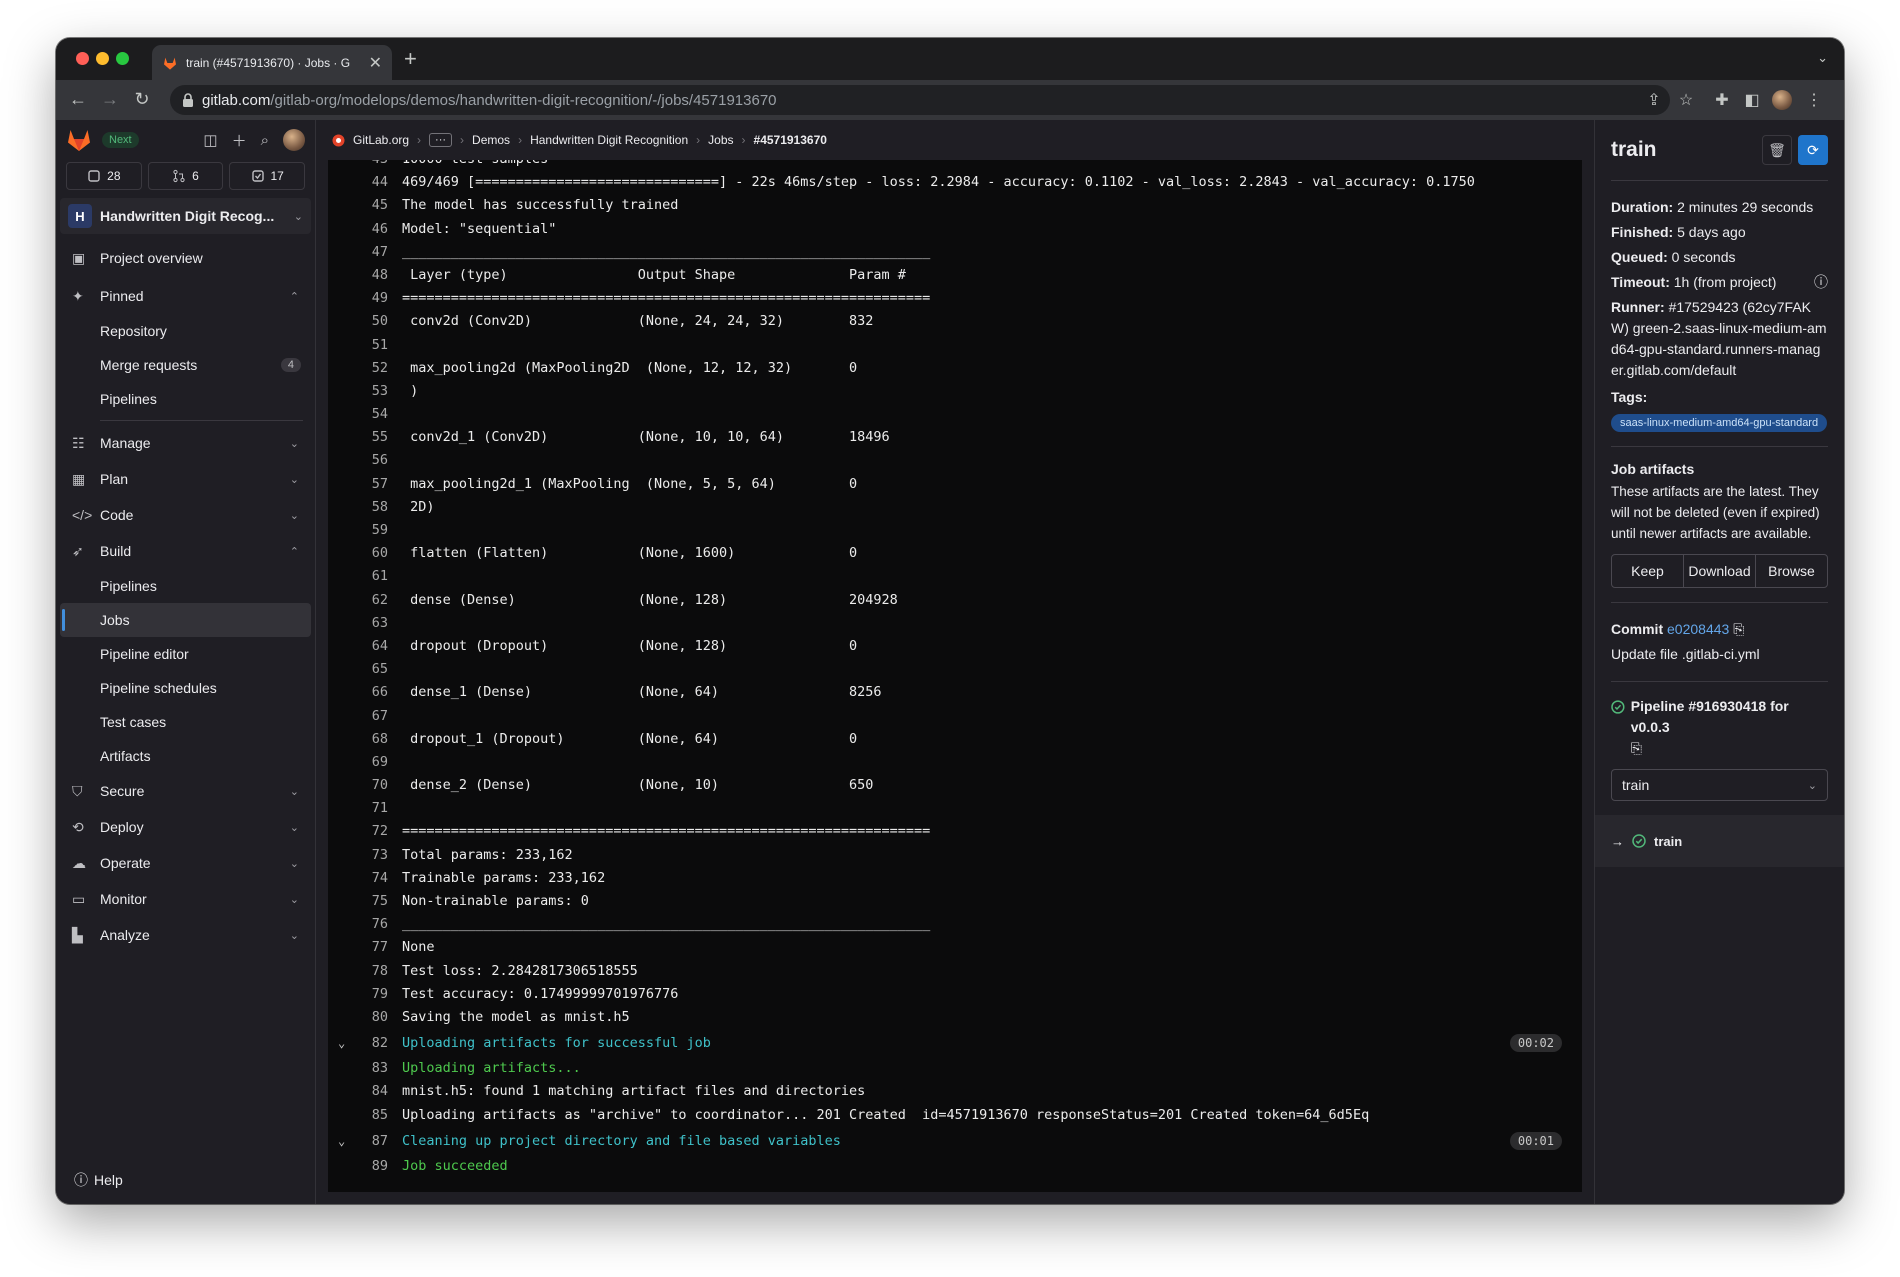  Describe the element at coordinates (372, 437) in the screenshot. I see `line-number: 55` at that location.